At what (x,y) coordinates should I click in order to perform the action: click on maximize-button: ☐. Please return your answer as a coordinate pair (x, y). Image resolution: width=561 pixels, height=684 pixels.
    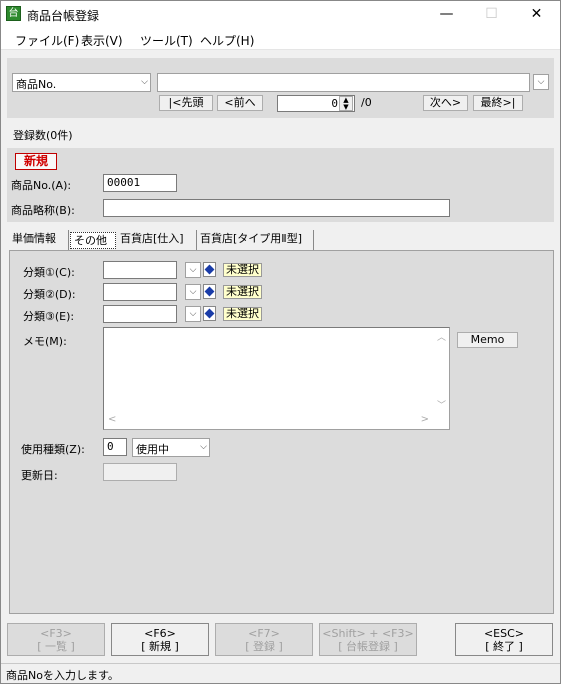
    Looking at the image, I should click on (491, 14).